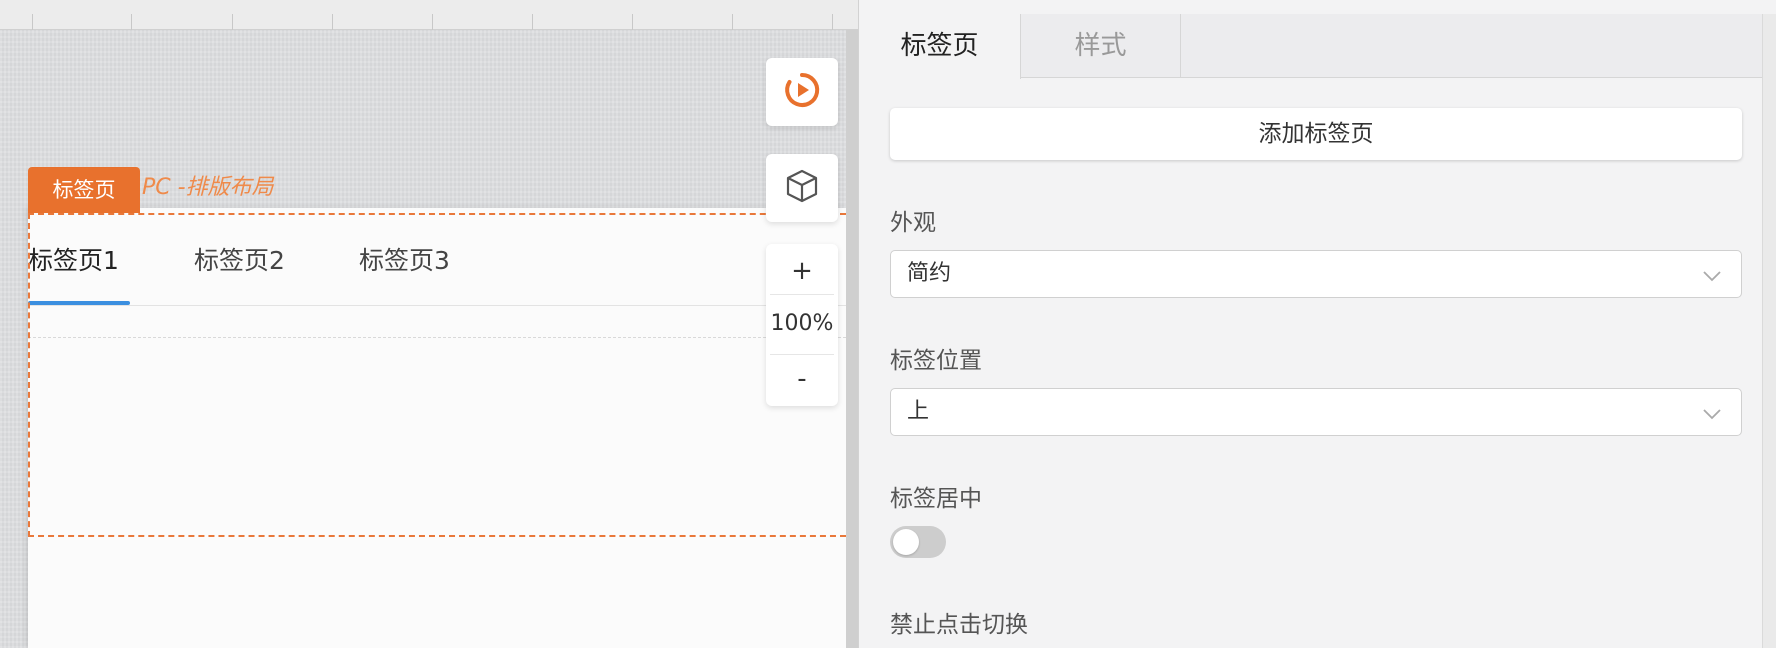  Describe the element at coordinates (404, 271) in the screenshot. I see `tab-3: 标签页3` at that location.